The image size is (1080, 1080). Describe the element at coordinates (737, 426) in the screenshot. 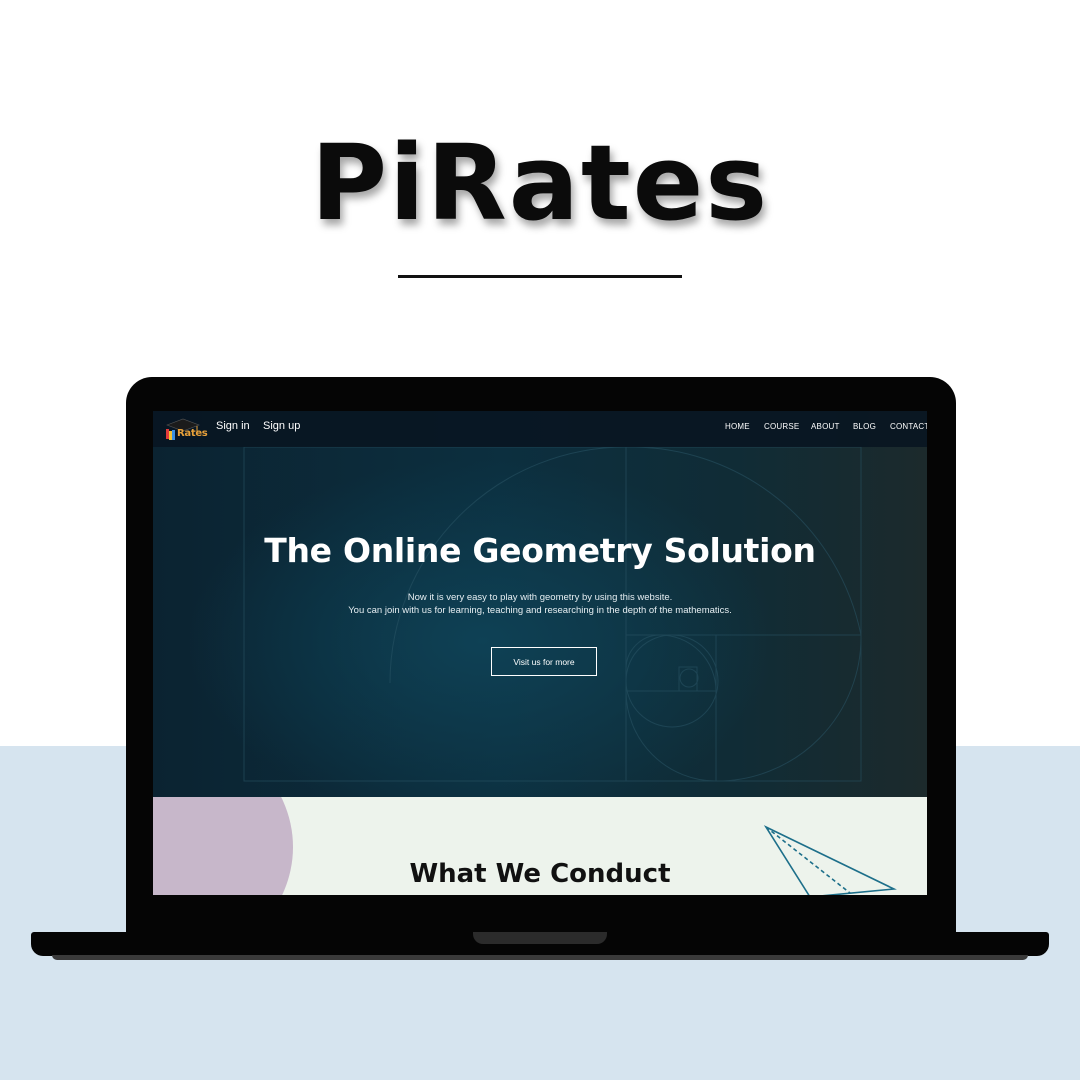

I see `nav-home: HOME` at that location.